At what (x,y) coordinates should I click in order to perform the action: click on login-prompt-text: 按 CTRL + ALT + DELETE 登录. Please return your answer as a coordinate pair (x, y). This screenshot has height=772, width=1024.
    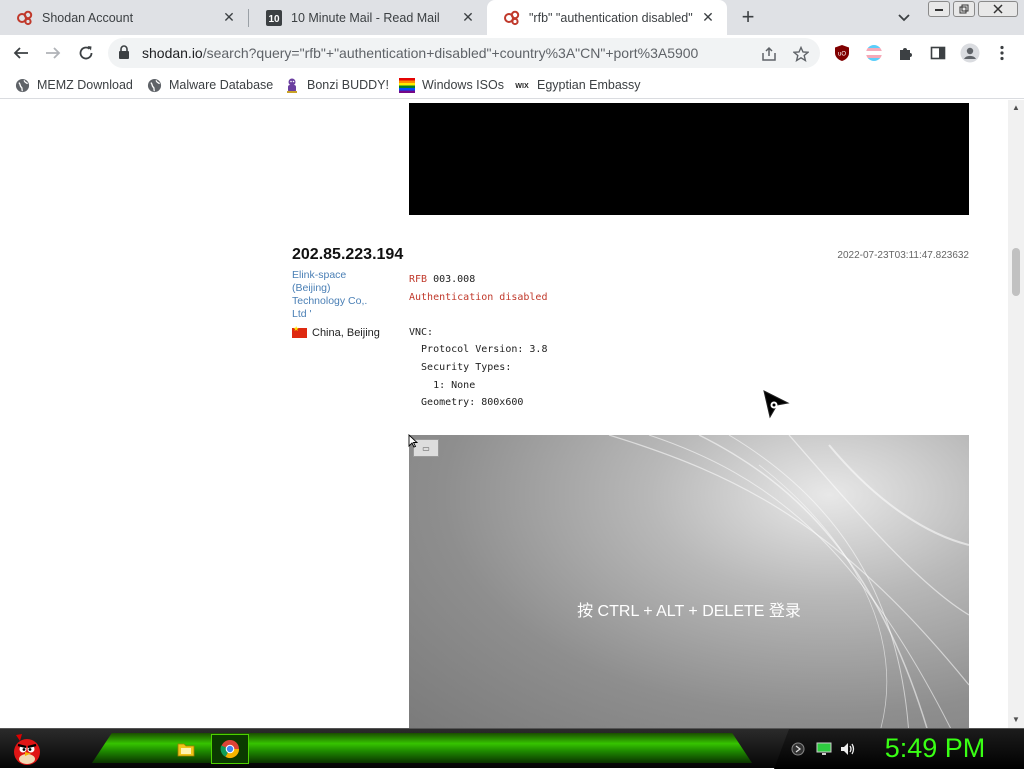
    Looking at the image, I should click on (689, 611).